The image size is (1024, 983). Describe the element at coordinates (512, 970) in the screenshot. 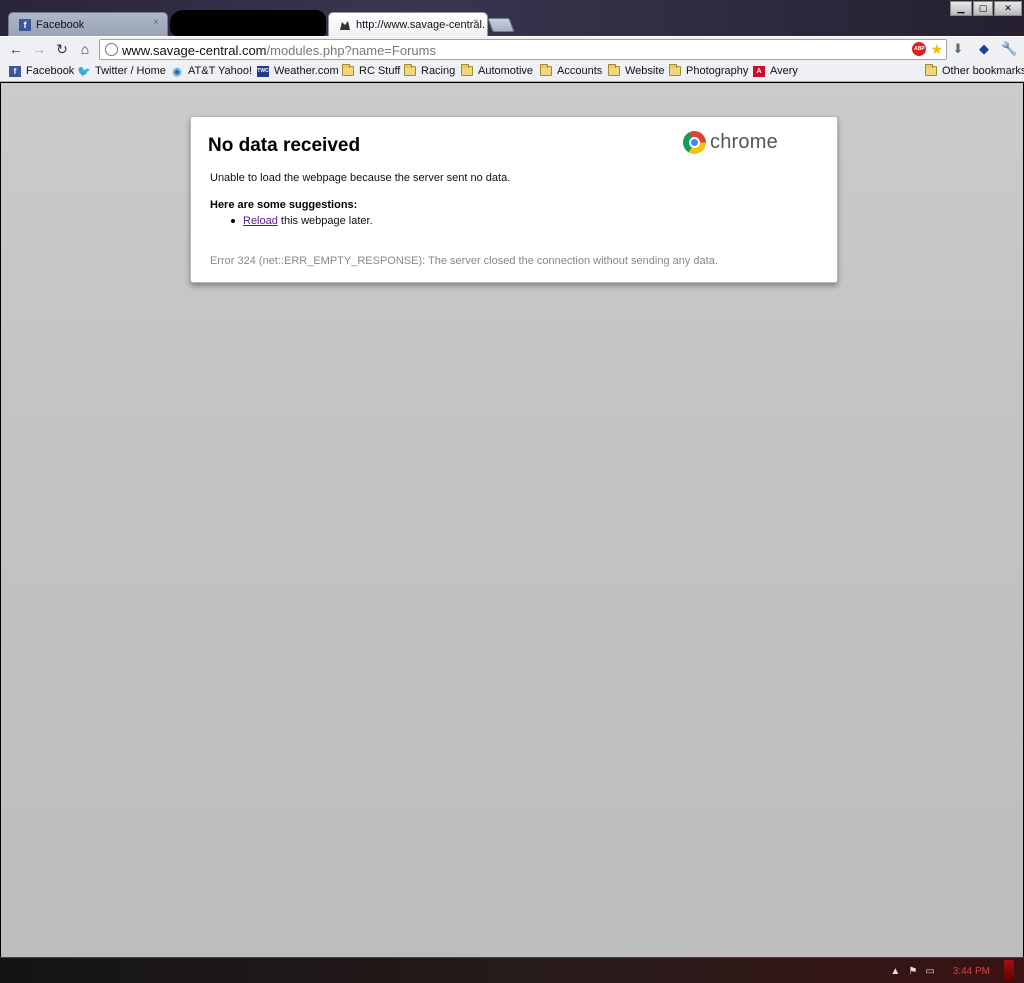

I see `windows-taskbar: ▲ ⚑ ▭ 3:44 PM` at that location.